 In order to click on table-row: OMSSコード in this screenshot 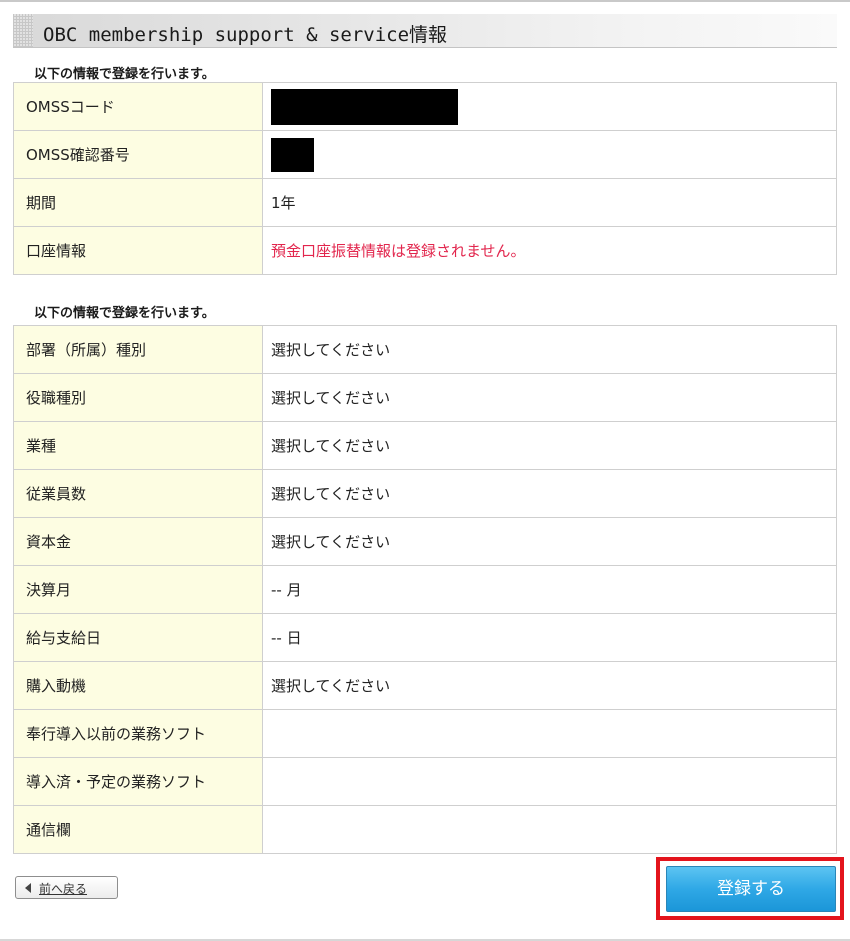, I will do `click(425, 106)`.